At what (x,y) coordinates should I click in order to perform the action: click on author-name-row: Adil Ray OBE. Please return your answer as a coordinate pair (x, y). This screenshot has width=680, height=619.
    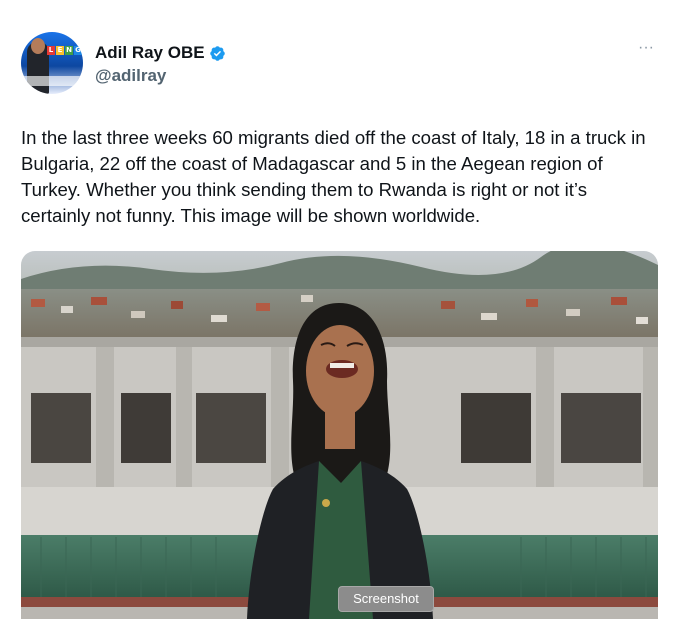
    Looking at the image, I should click on (160, 53).